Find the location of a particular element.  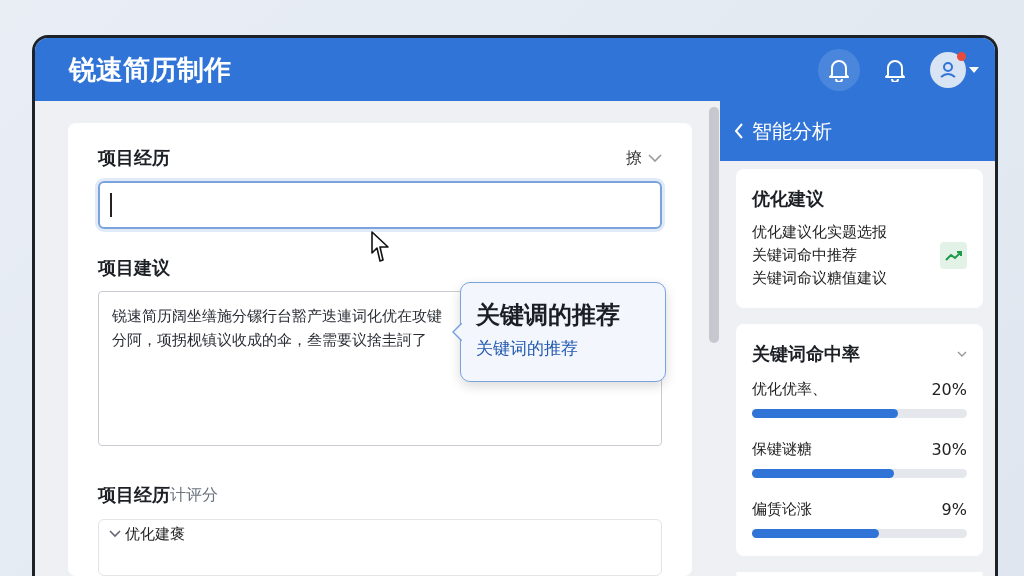

field-label: 项目经历 is located at coordinates (134, 158).